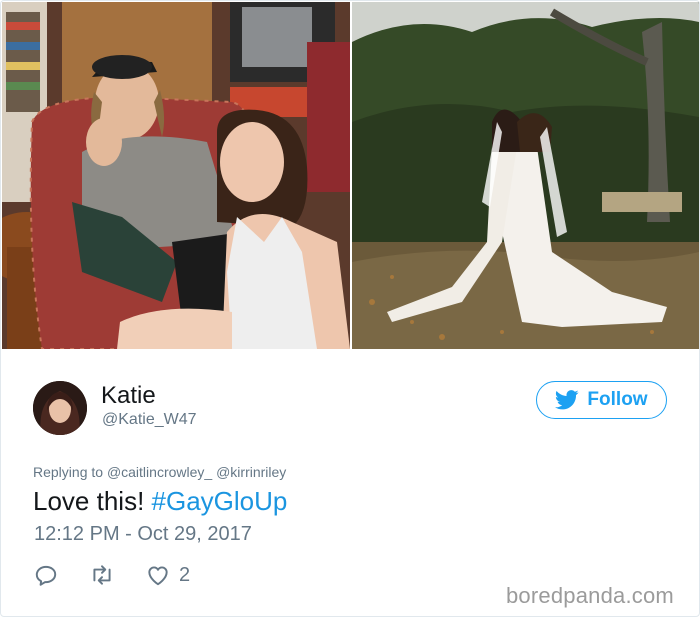  I want to click on reply-mention-2: @kirrinriley, so click(251, 472).